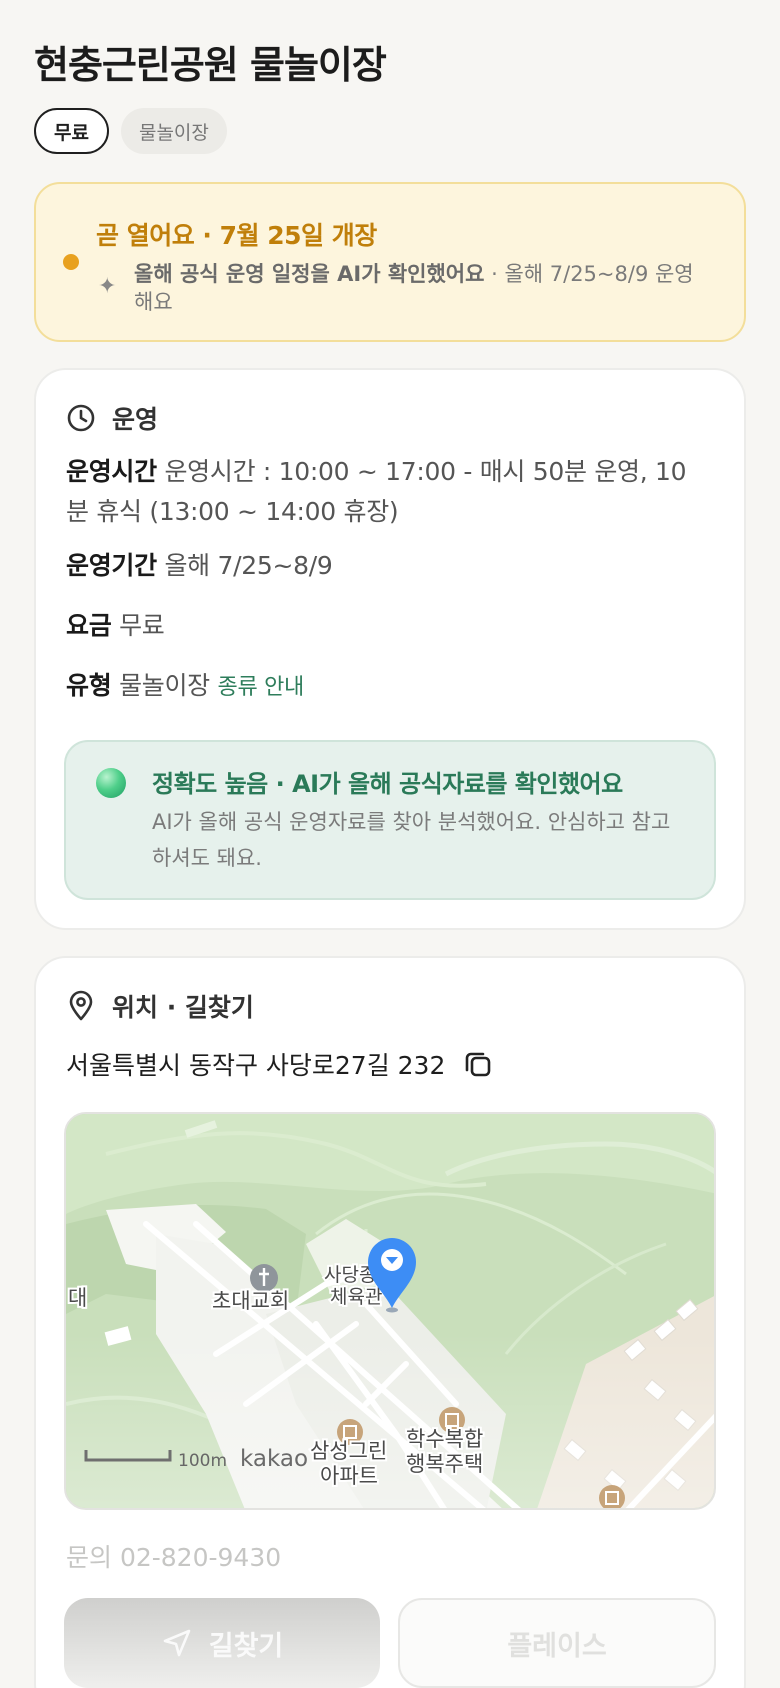 The image size is (780, 1688). Describe the element at coordinates (356, 1297) in the screenshot. I see `map-label-gym-2: 체육관` at that location.